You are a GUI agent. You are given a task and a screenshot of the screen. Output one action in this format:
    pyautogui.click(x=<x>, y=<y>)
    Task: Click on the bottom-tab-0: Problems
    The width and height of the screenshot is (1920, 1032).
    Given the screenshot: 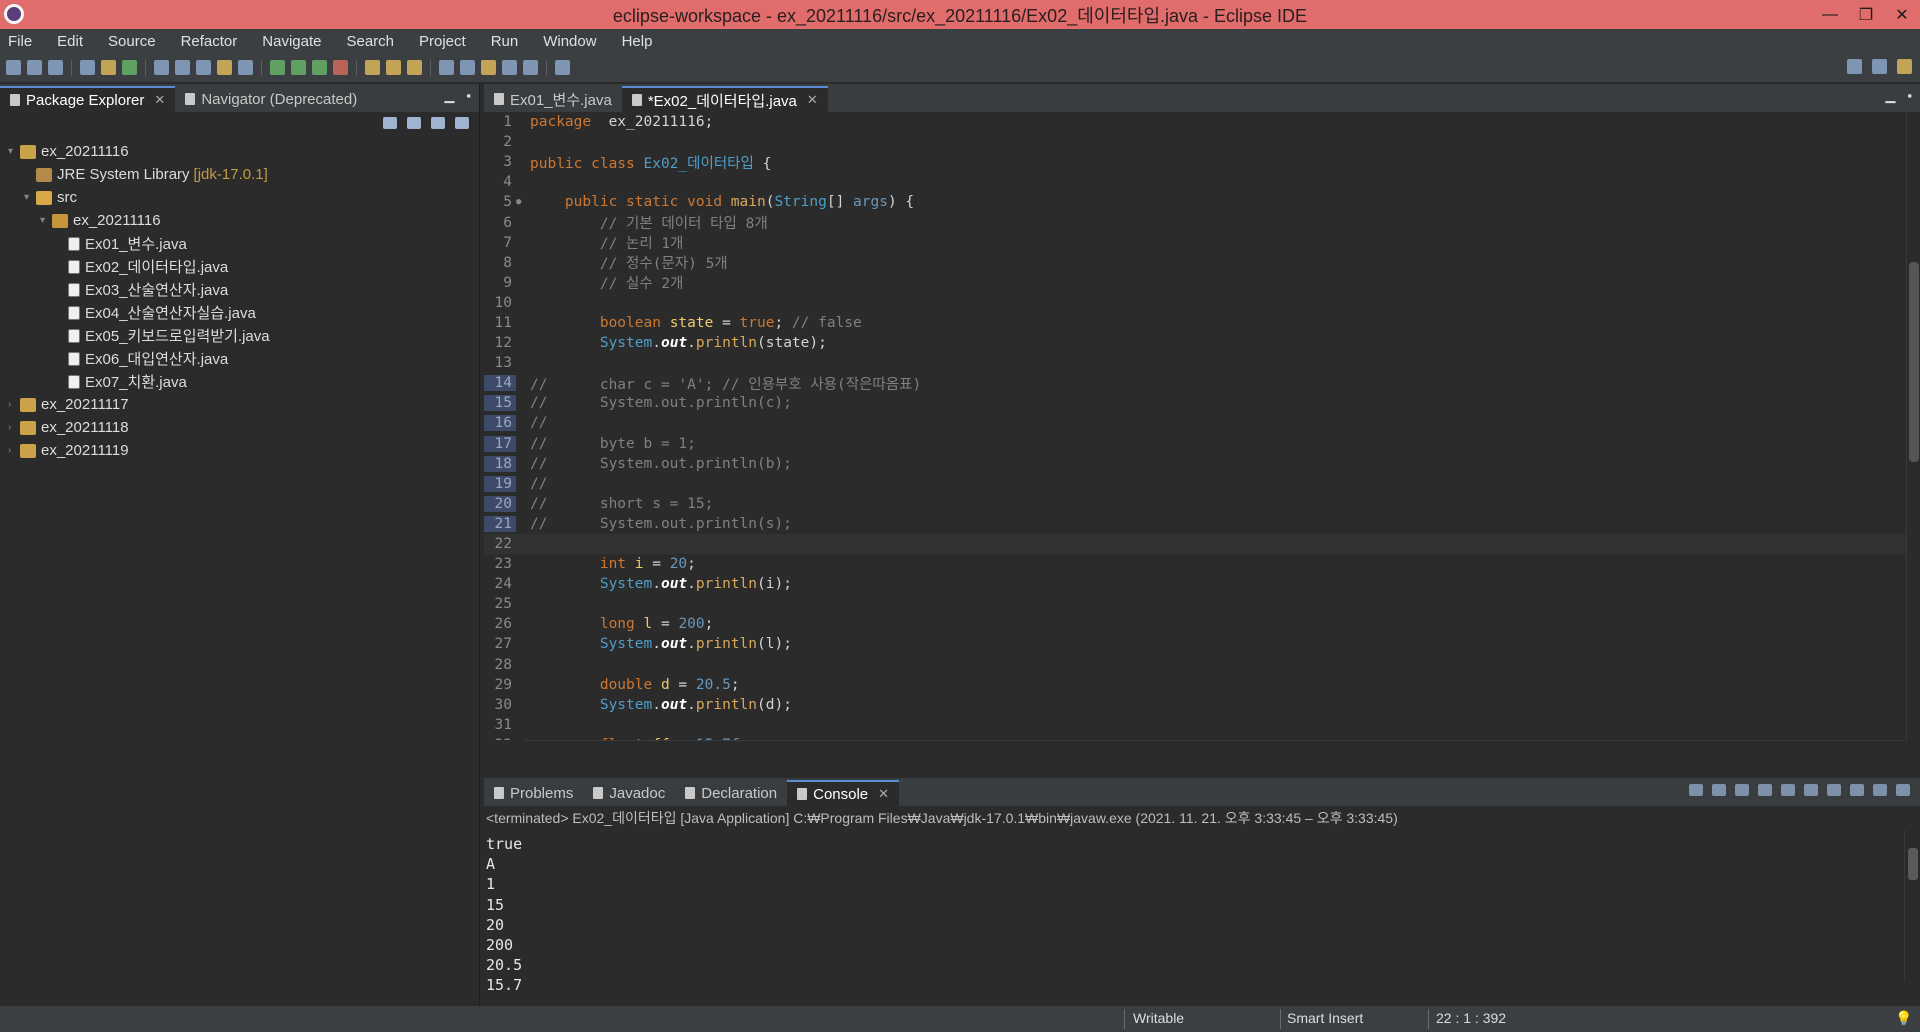 What is the action you would take?
    pyautogui.click(x=533, y=793)
    